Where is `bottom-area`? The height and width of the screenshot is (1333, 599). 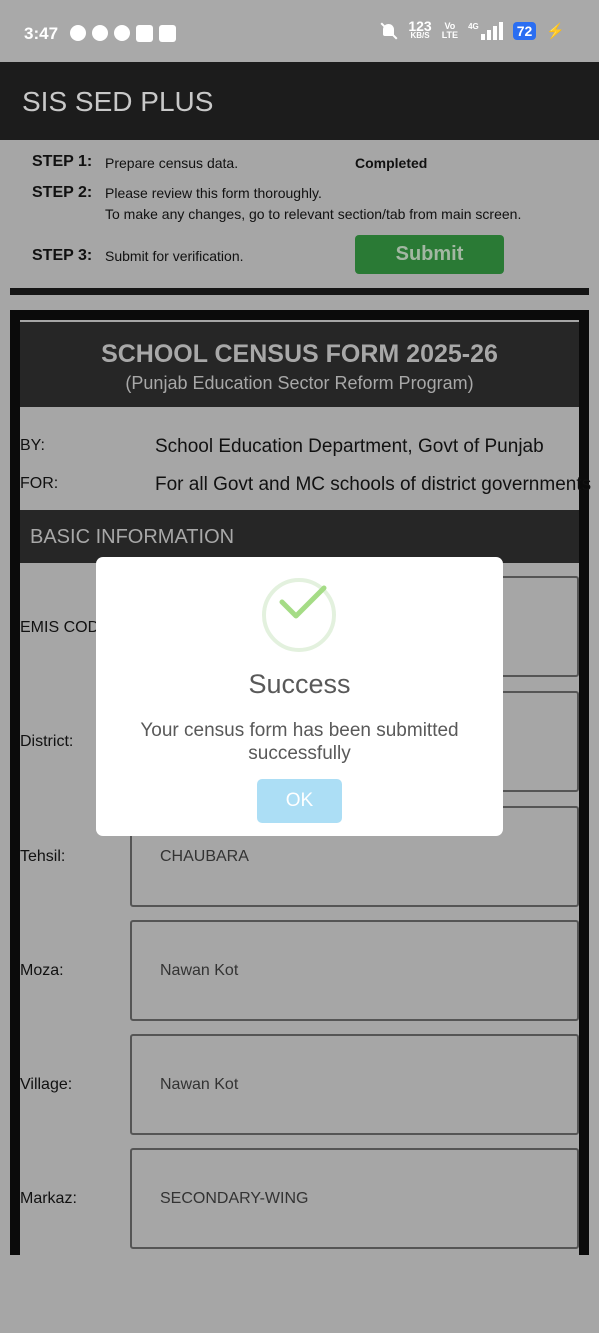 bottom-area is located at coordinates (299, 1294).